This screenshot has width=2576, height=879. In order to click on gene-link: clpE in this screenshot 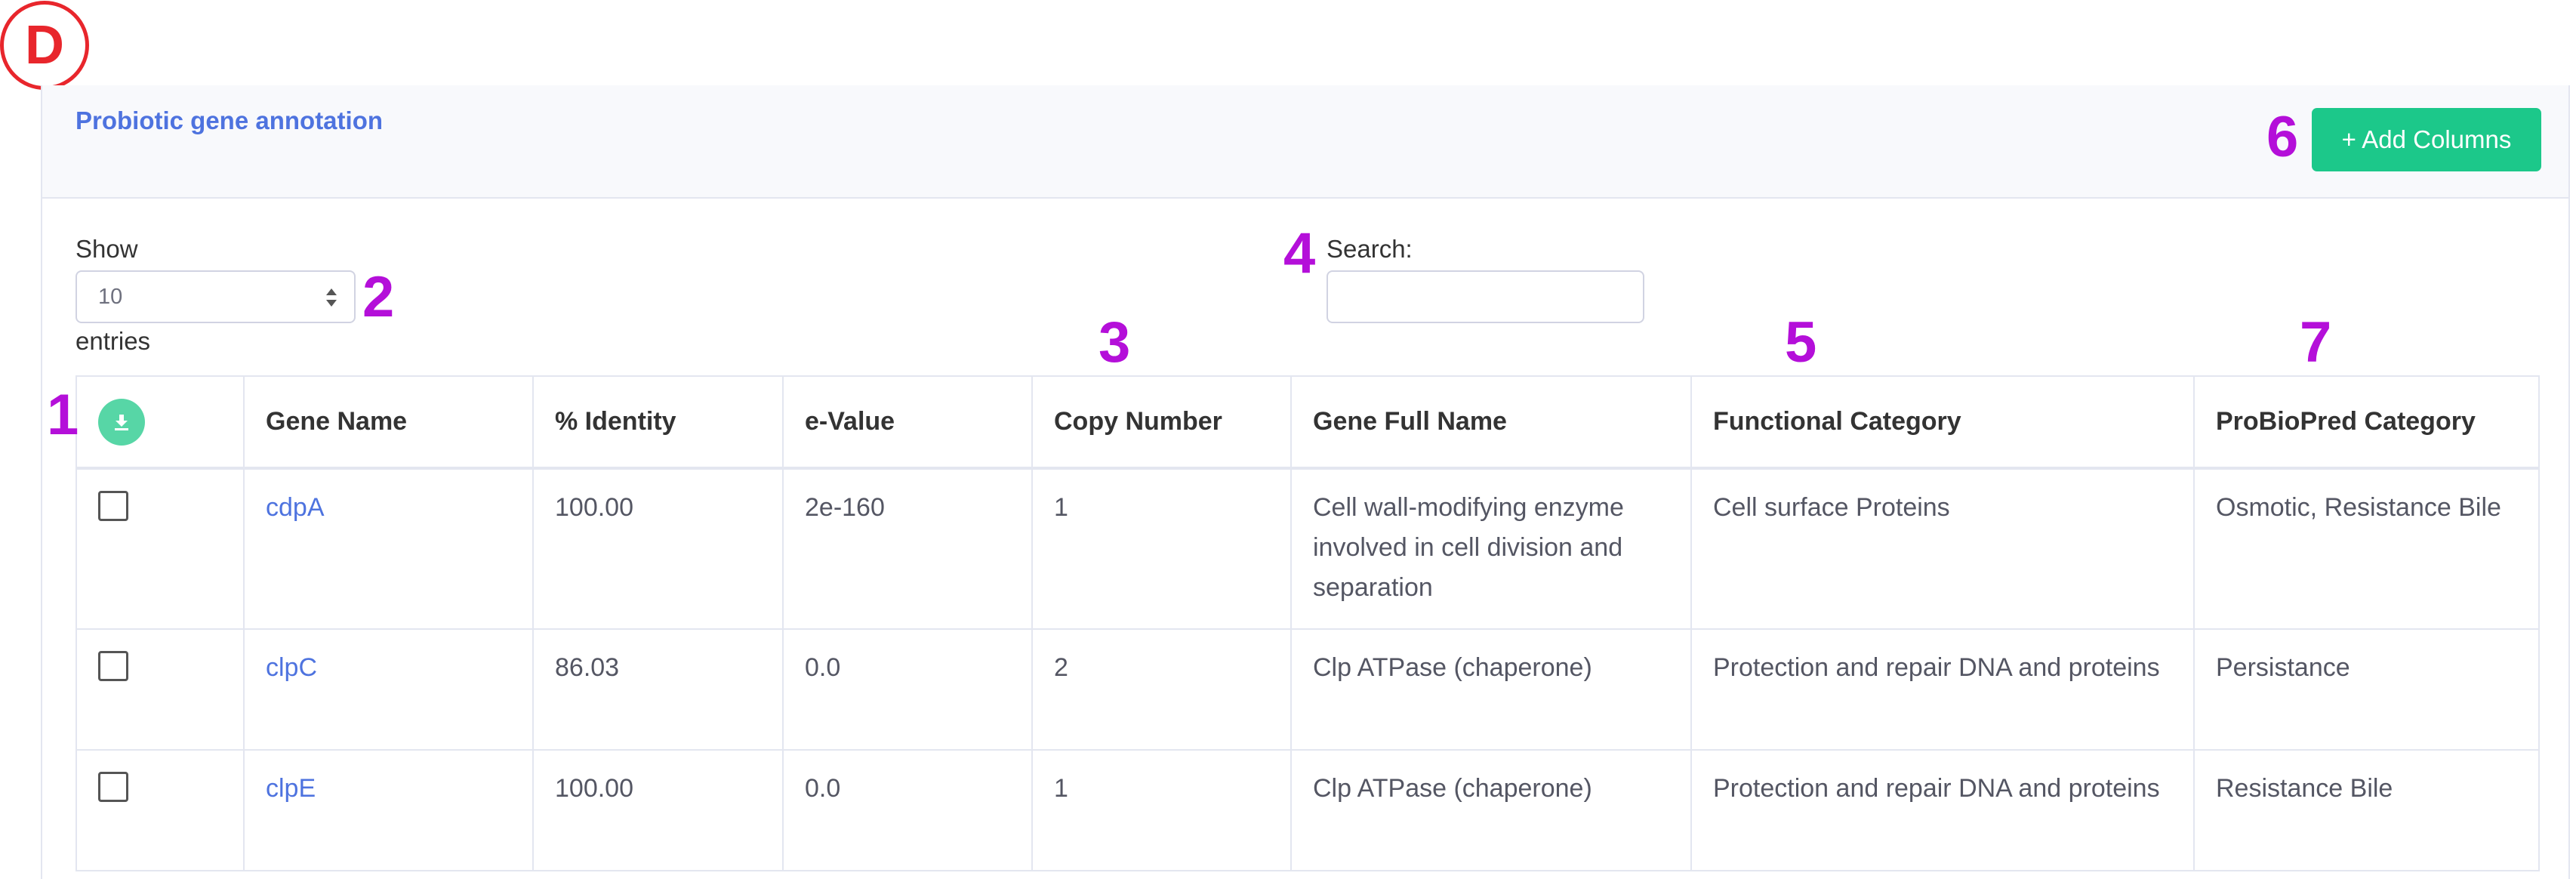, I will do `click(291, 788)`.